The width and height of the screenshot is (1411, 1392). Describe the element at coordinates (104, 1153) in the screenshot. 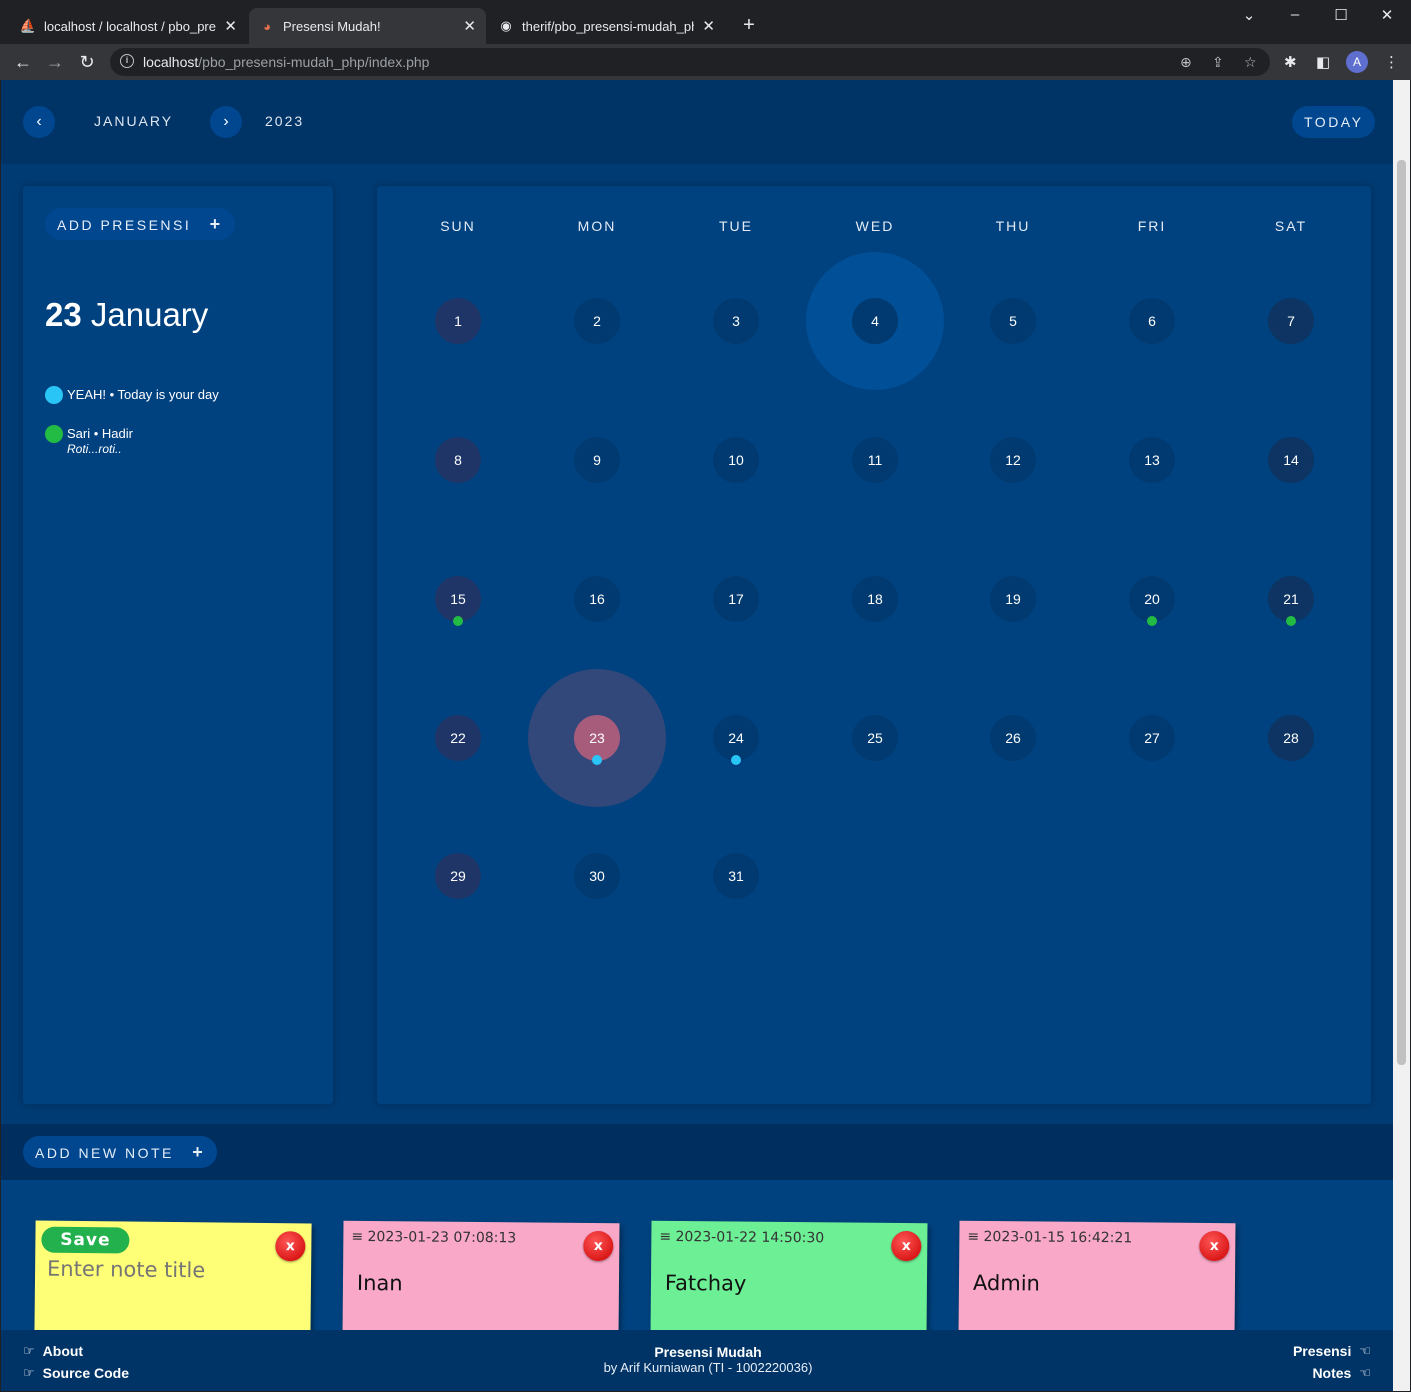

I see `add-note-label: ADD NEW NOTE` at that location.